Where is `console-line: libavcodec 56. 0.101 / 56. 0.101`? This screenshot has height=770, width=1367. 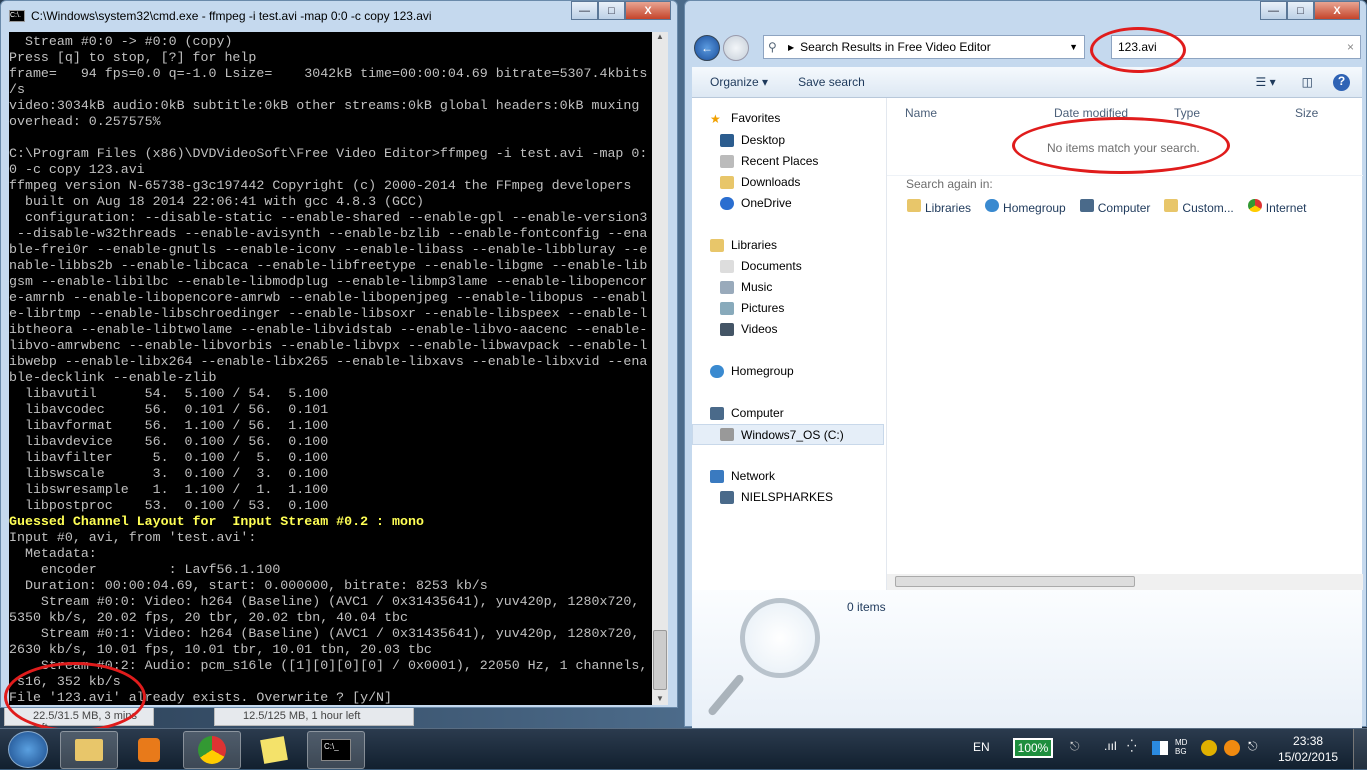
console-line: libavcodec 56. 0.101 / 56. 0.101 is located at coordinates (169, 409).